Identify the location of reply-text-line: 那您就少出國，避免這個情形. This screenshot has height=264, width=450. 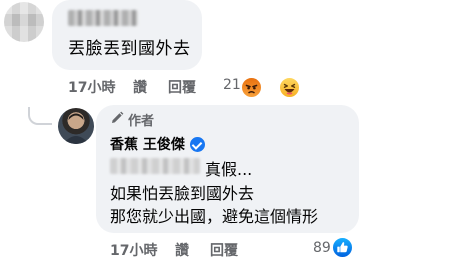
(214, 216).